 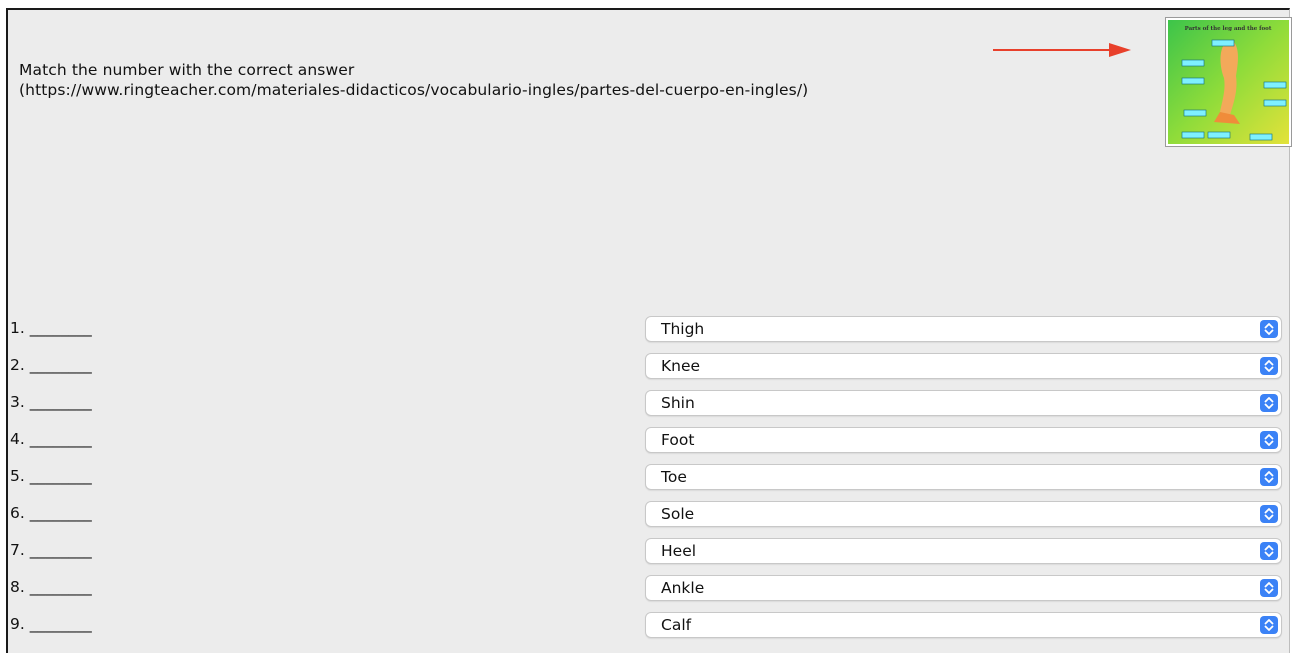 I want to click on item-number-label: 5. ________, so click(x=51, y=476).